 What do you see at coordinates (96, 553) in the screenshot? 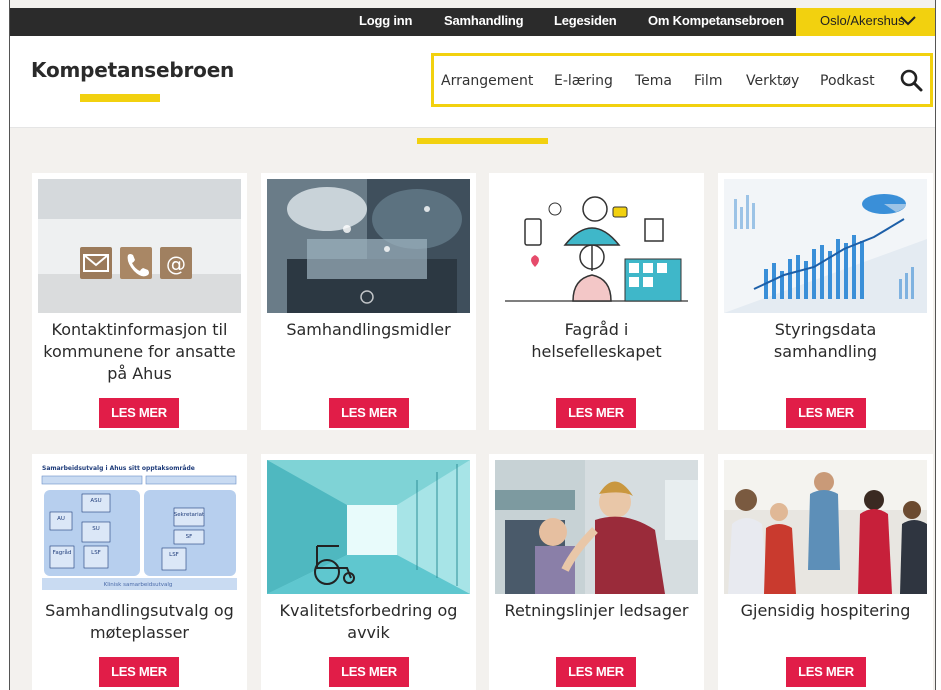
I see `org-box-lsf: LSF` at bounding box center [96, 553].